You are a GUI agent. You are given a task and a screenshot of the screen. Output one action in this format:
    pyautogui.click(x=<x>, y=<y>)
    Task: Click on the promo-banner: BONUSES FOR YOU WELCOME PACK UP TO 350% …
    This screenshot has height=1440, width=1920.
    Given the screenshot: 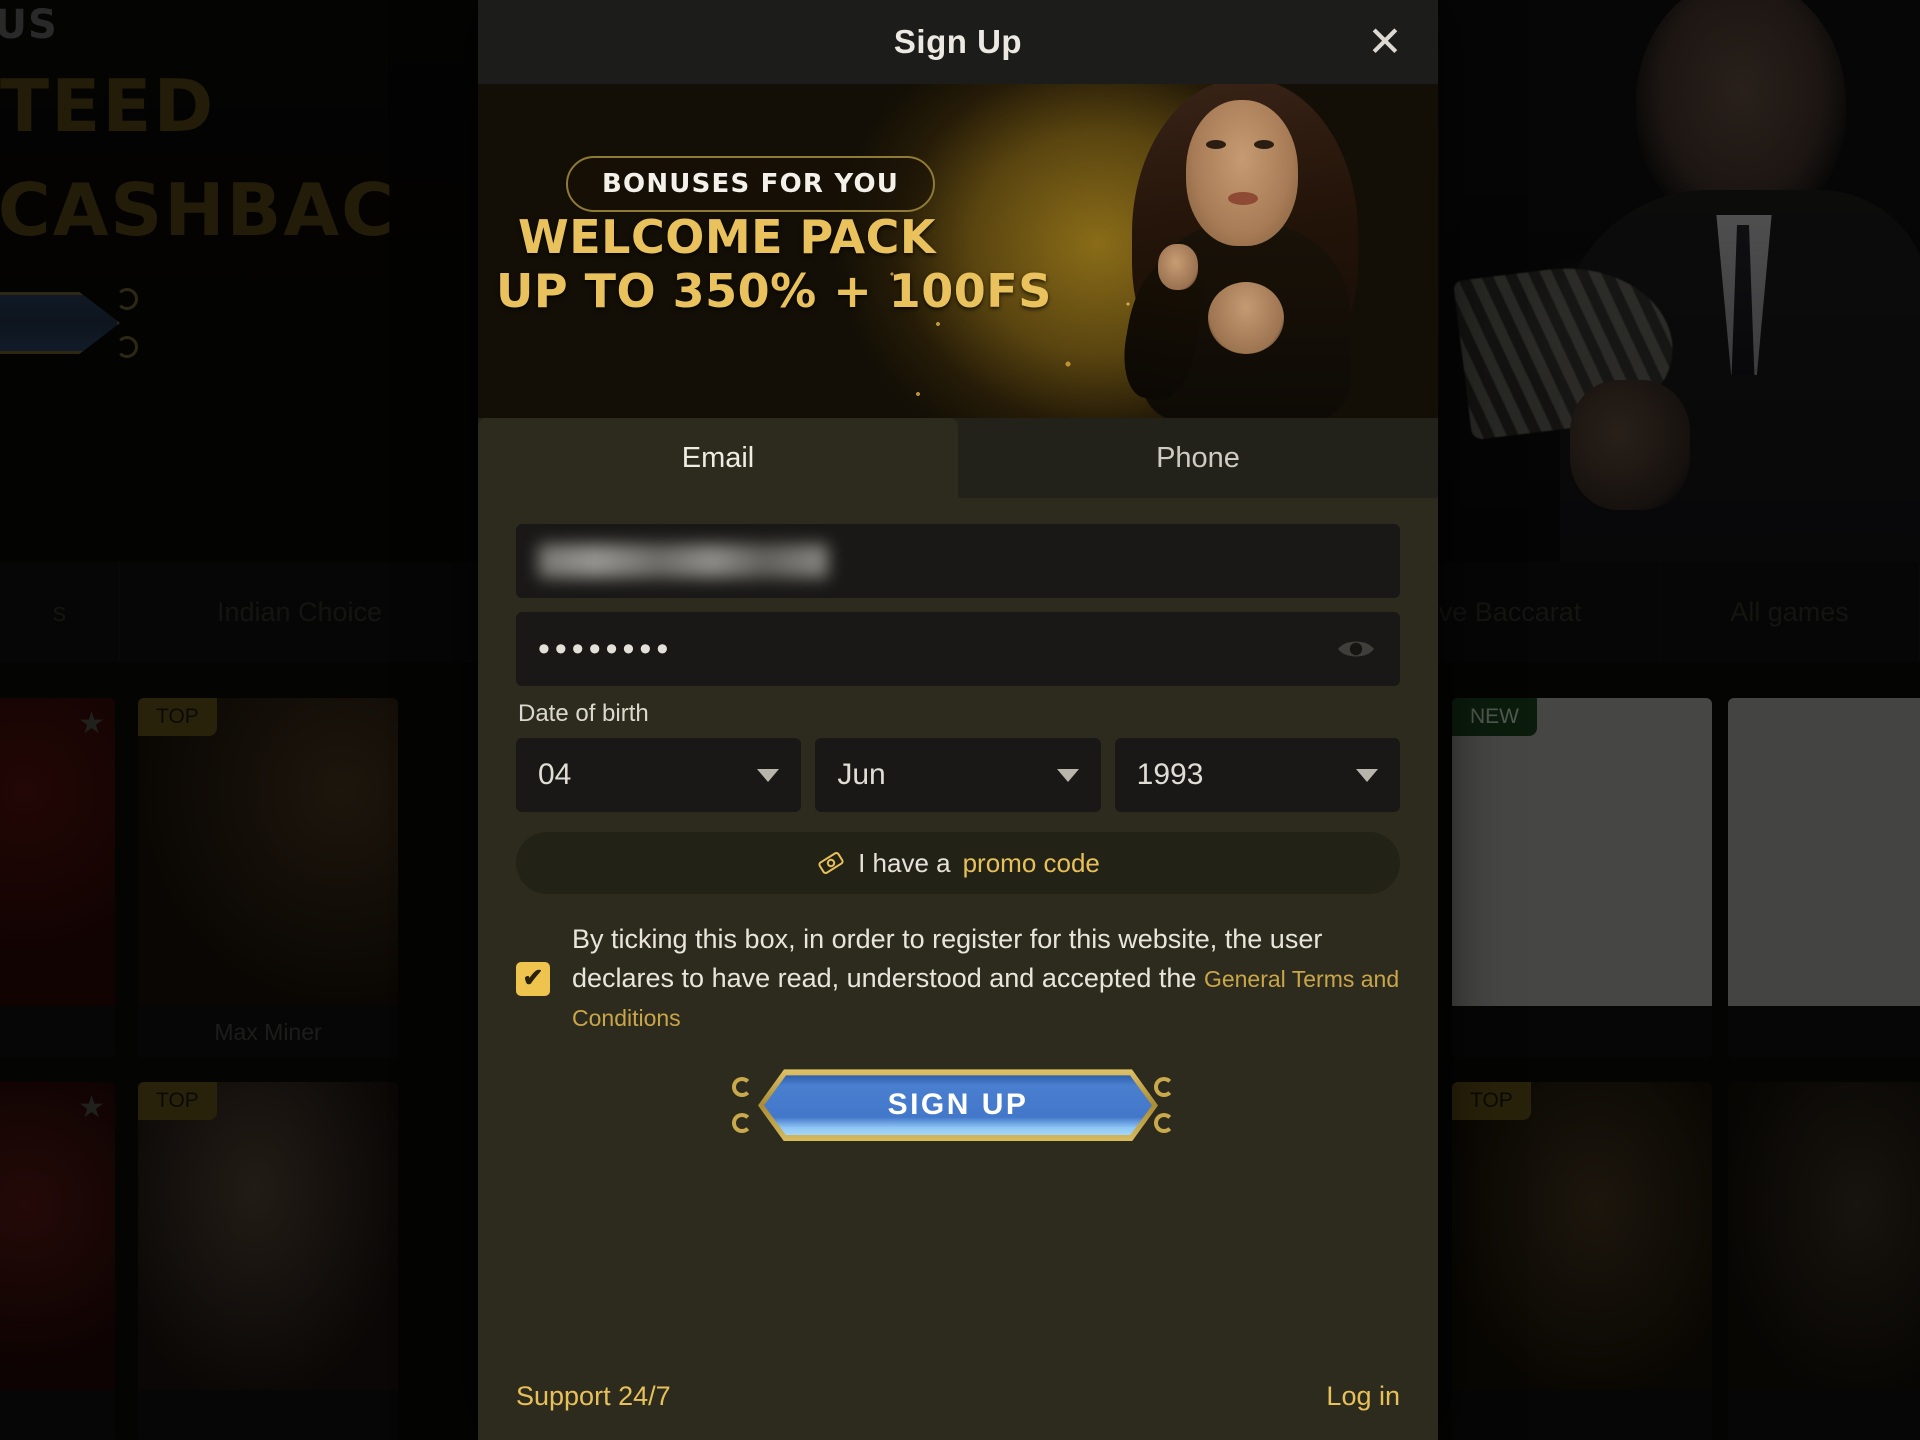 What is the action you would take?
    pyautogui.click(x=958, y=251)
    